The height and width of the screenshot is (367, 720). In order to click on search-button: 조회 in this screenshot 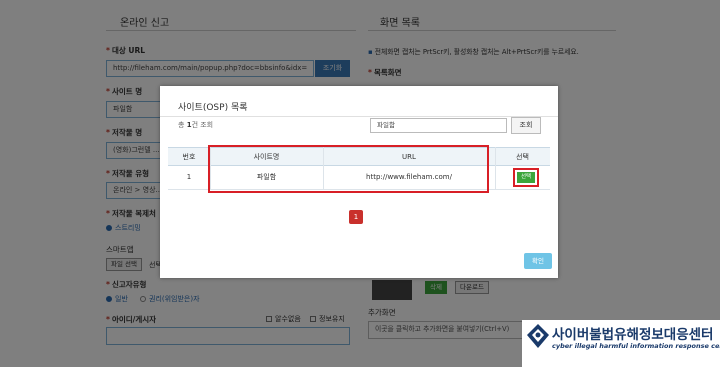, I will do `click(526, 125)`.